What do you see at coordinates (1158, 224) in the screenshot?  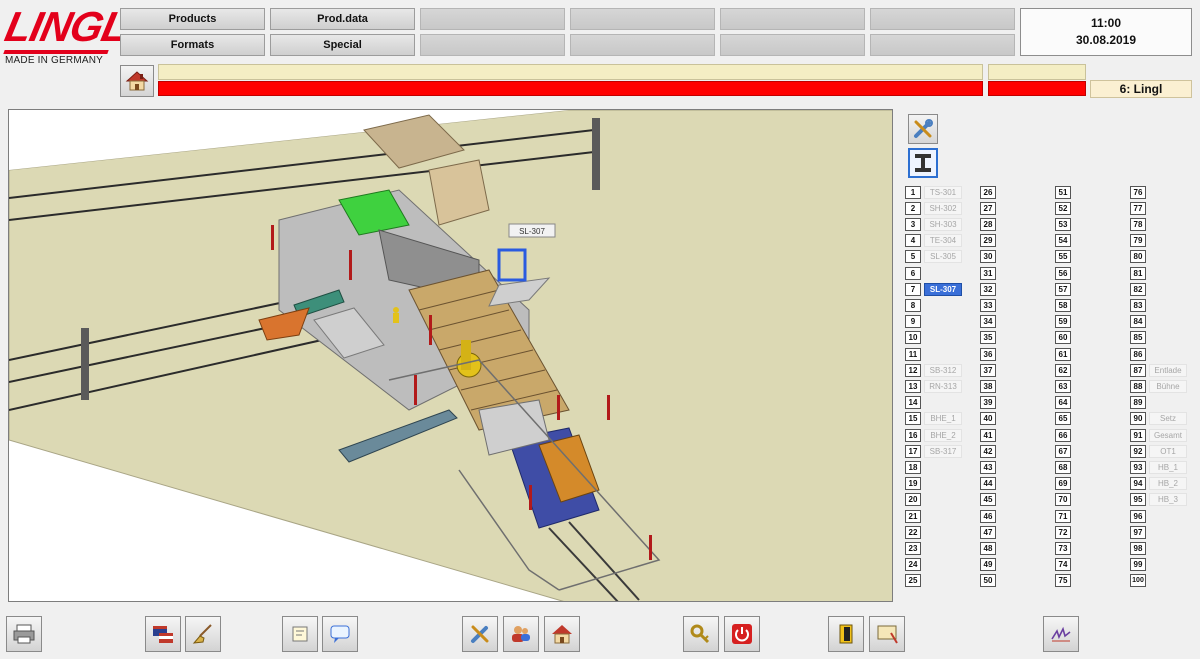 I see `station-row: 78` at bounding box center [1158, 224].